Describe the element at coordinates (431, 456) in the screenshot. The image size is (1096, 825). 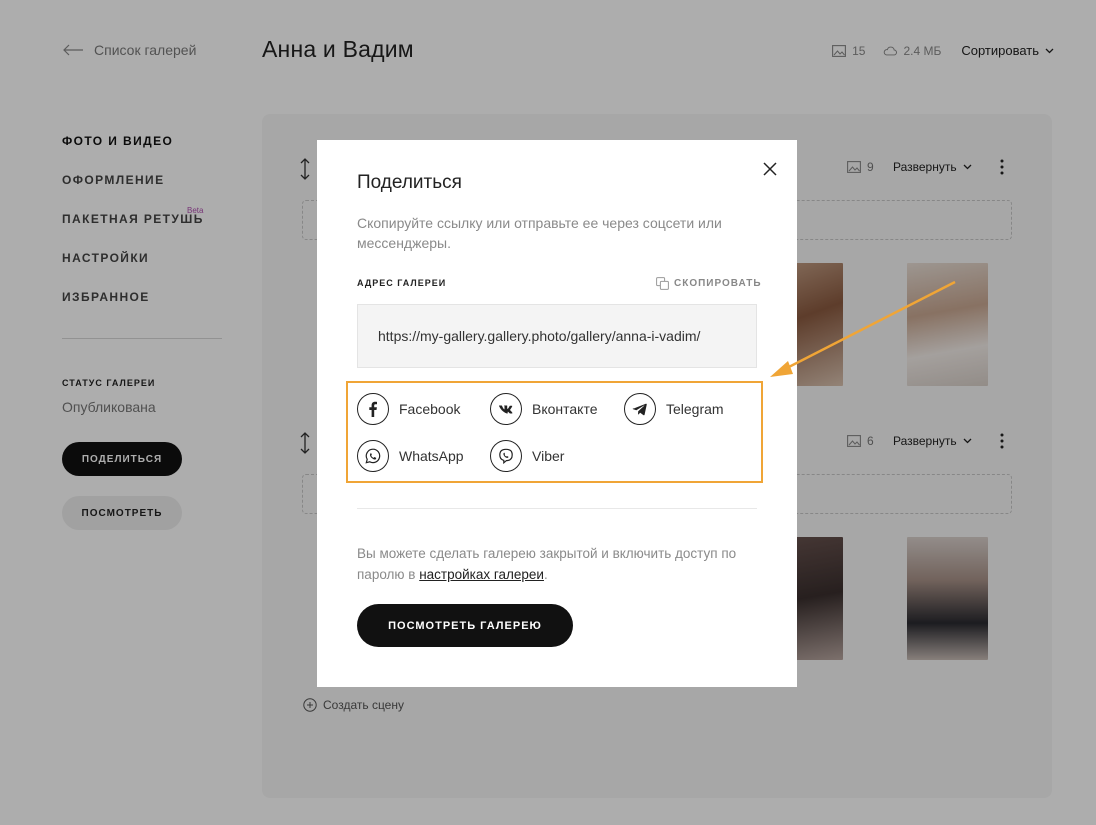
I see `social-label: WhatsApp` at that location.